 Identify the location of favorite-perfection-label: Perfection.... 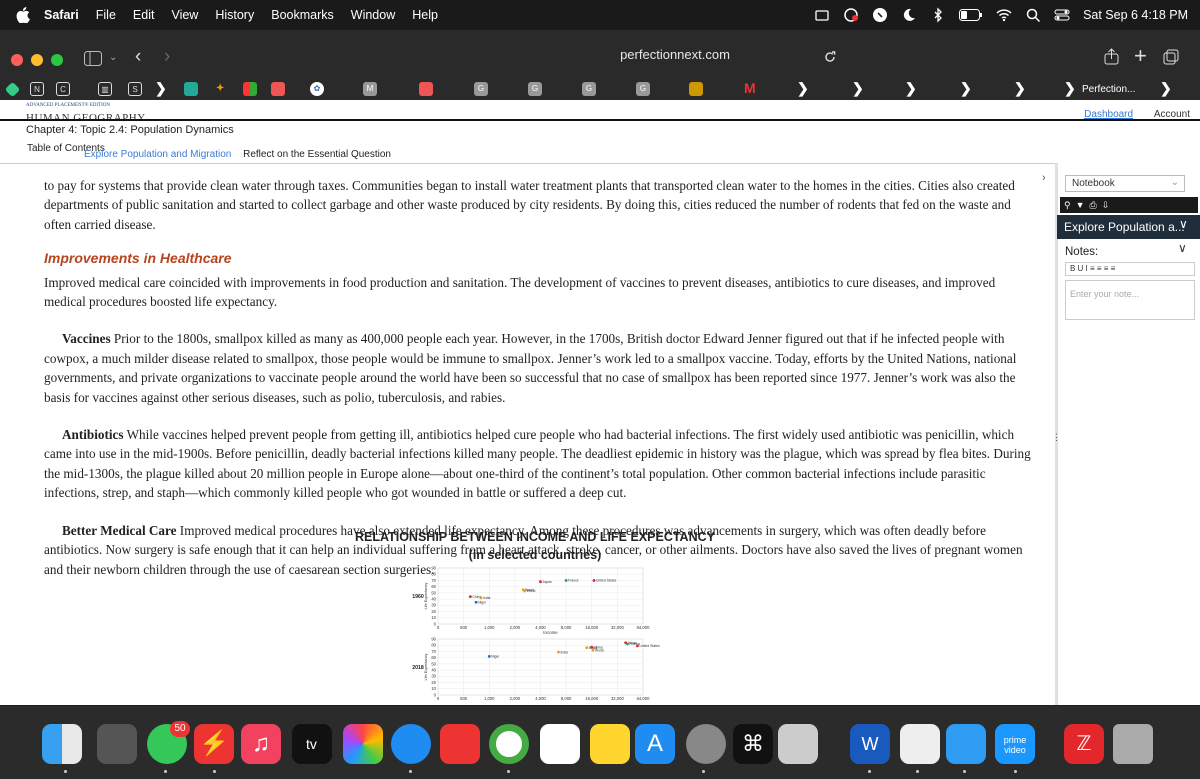
(1108, 89).